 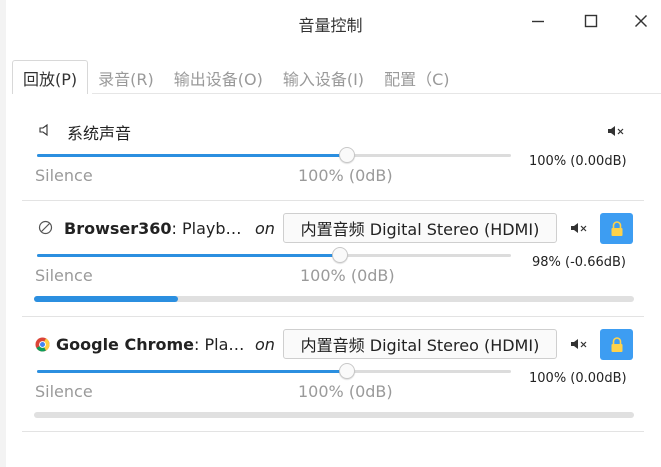 I want to click on close-button, so click(x=641, y=21).